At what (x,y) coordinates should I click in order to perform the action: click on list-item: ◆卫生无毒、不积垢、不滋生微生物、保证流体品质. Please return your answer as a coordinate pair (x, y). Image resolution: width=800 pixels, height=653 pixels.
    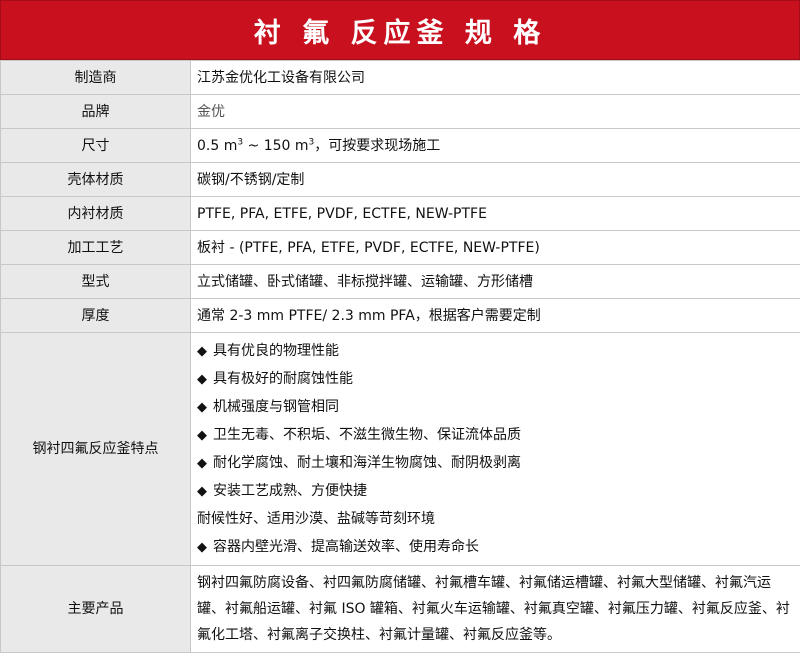
    Looking at the image, I should click on (495, 435).